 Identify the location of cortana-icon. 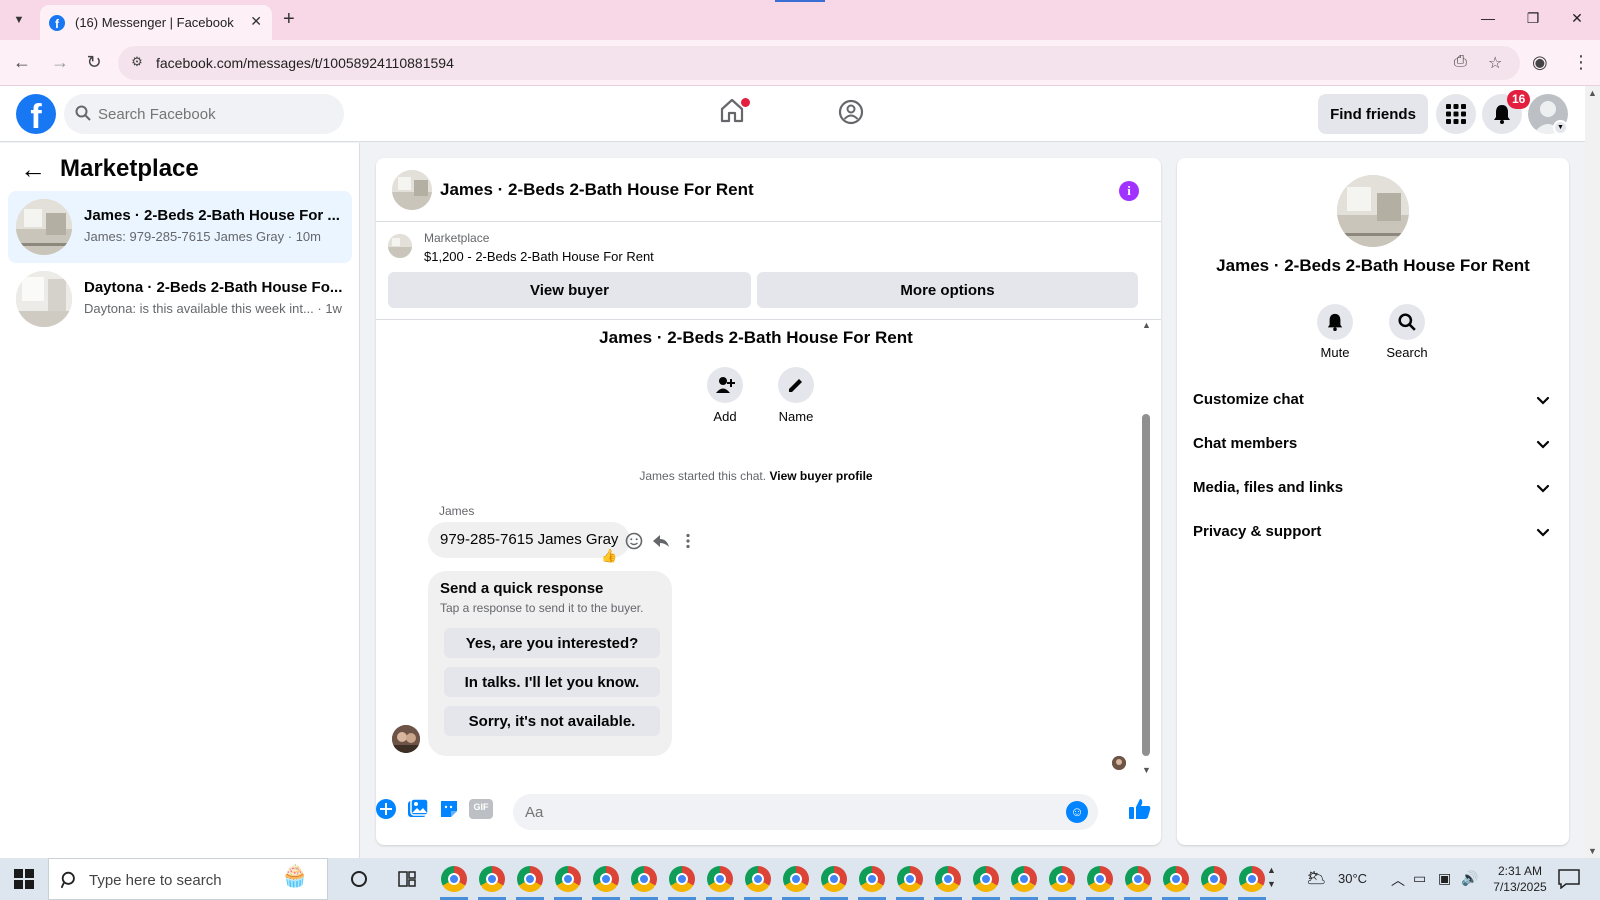
(359, 879).